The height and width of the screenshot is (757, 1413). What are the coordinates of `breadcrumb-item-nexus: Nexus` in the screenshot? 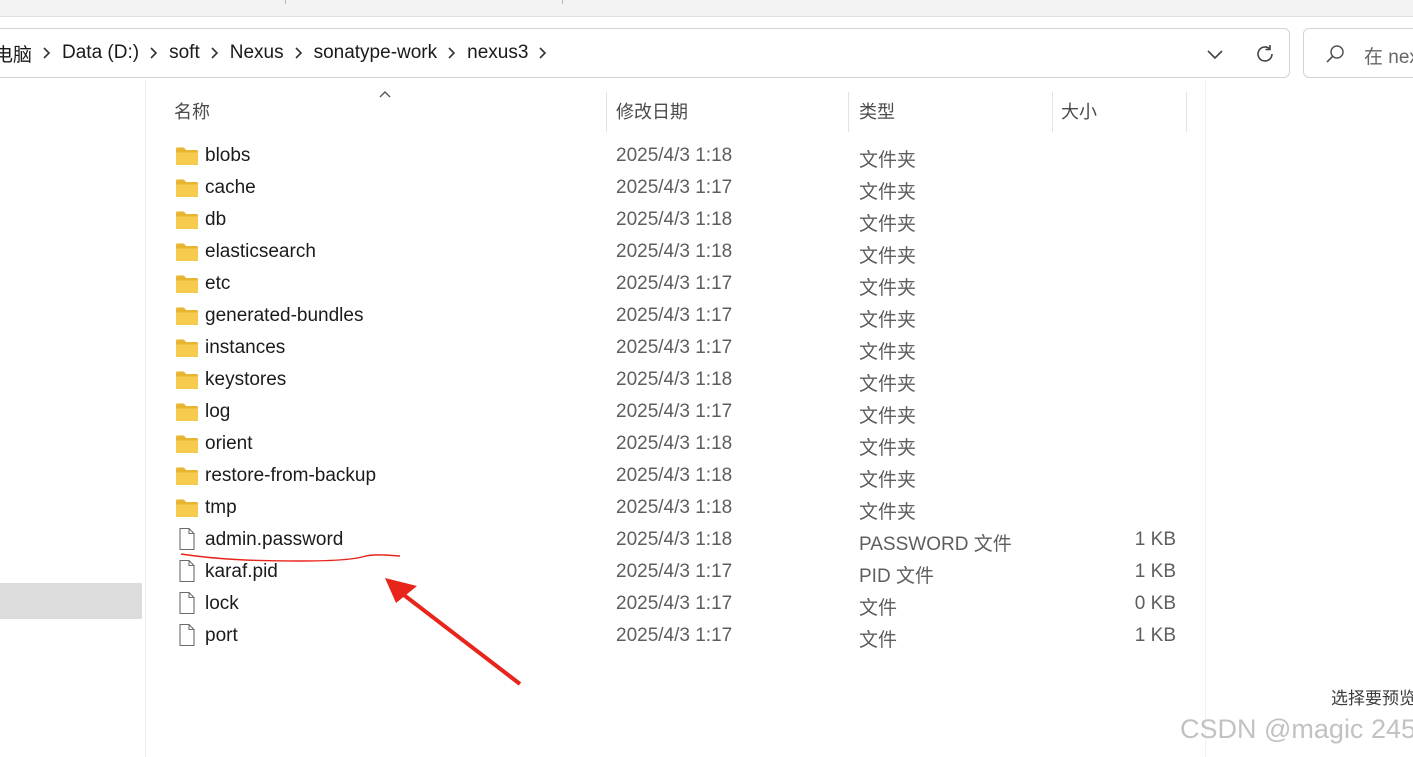 It's located at (257, 53).